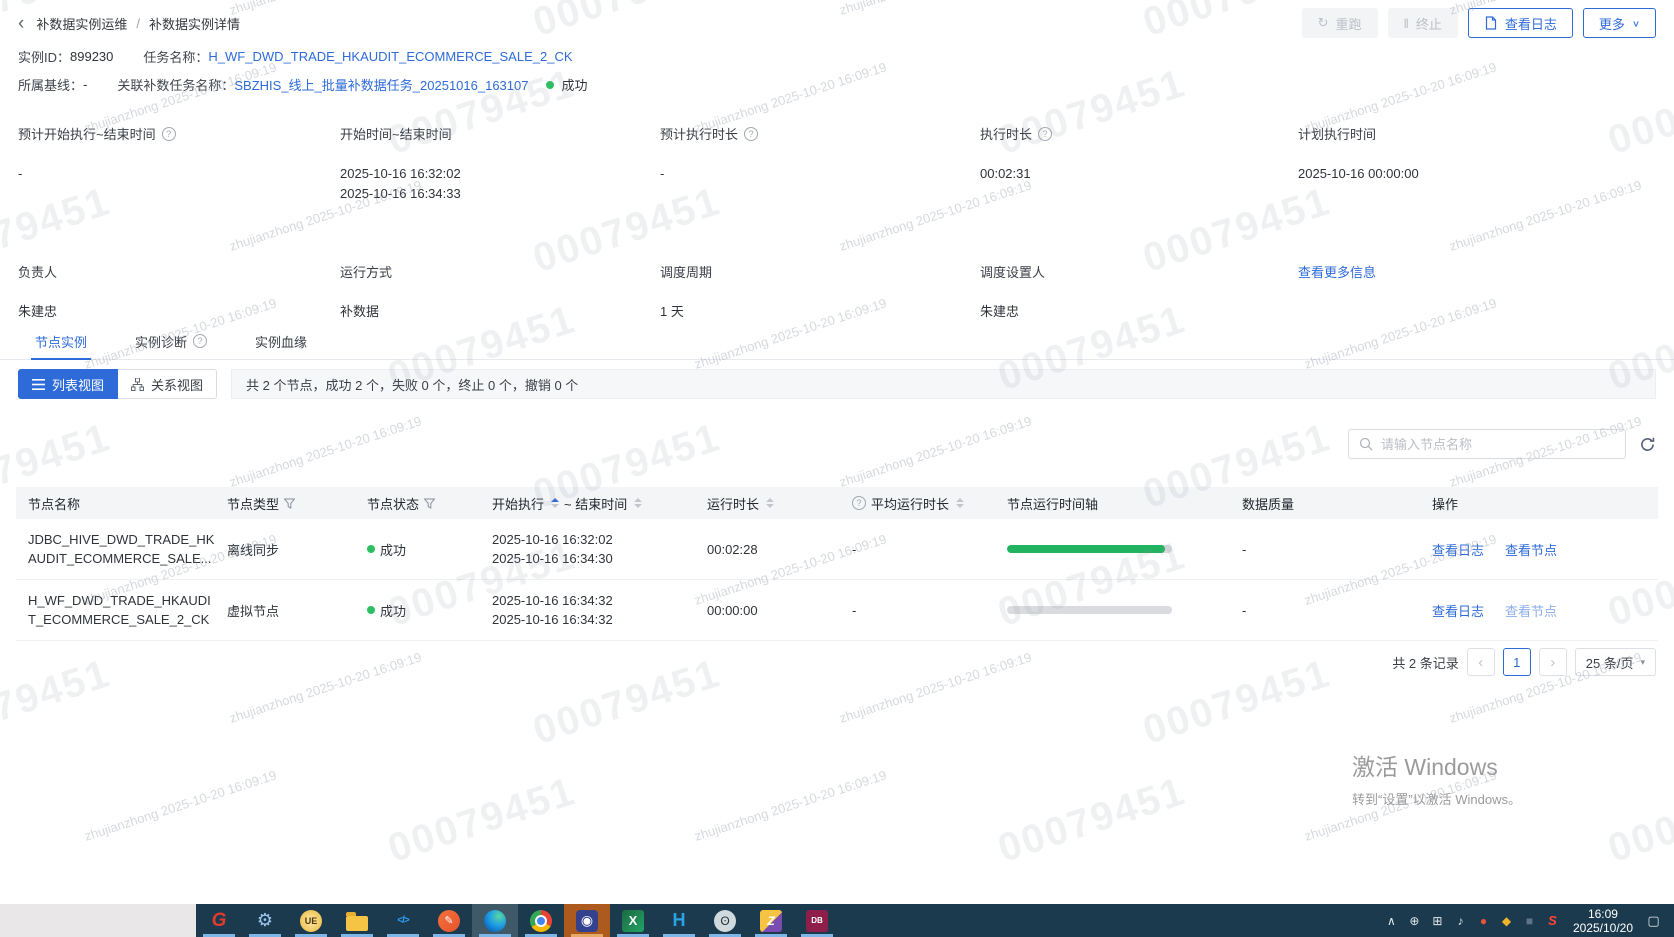 The height and width of the screenshot is (937, 1674). What do you see at coordinates (1653, 920) in the screenshot?
I see `notification-icon: ▢` at bounding box center [1653, 920].